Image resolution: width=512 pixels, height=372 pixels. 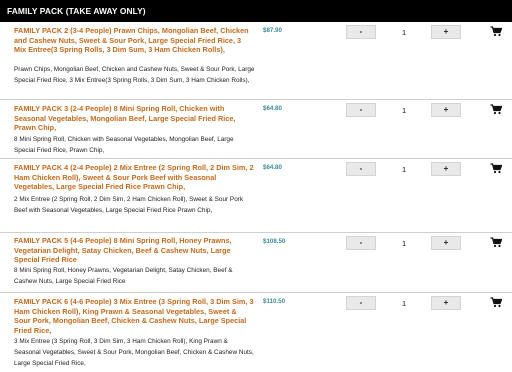 What do you see at coordinates (256, 11) in the screenshot?
I see `section-header: FAMILY PACK (TAKE AWAY ONLY)` at bounding box center [256, 11].